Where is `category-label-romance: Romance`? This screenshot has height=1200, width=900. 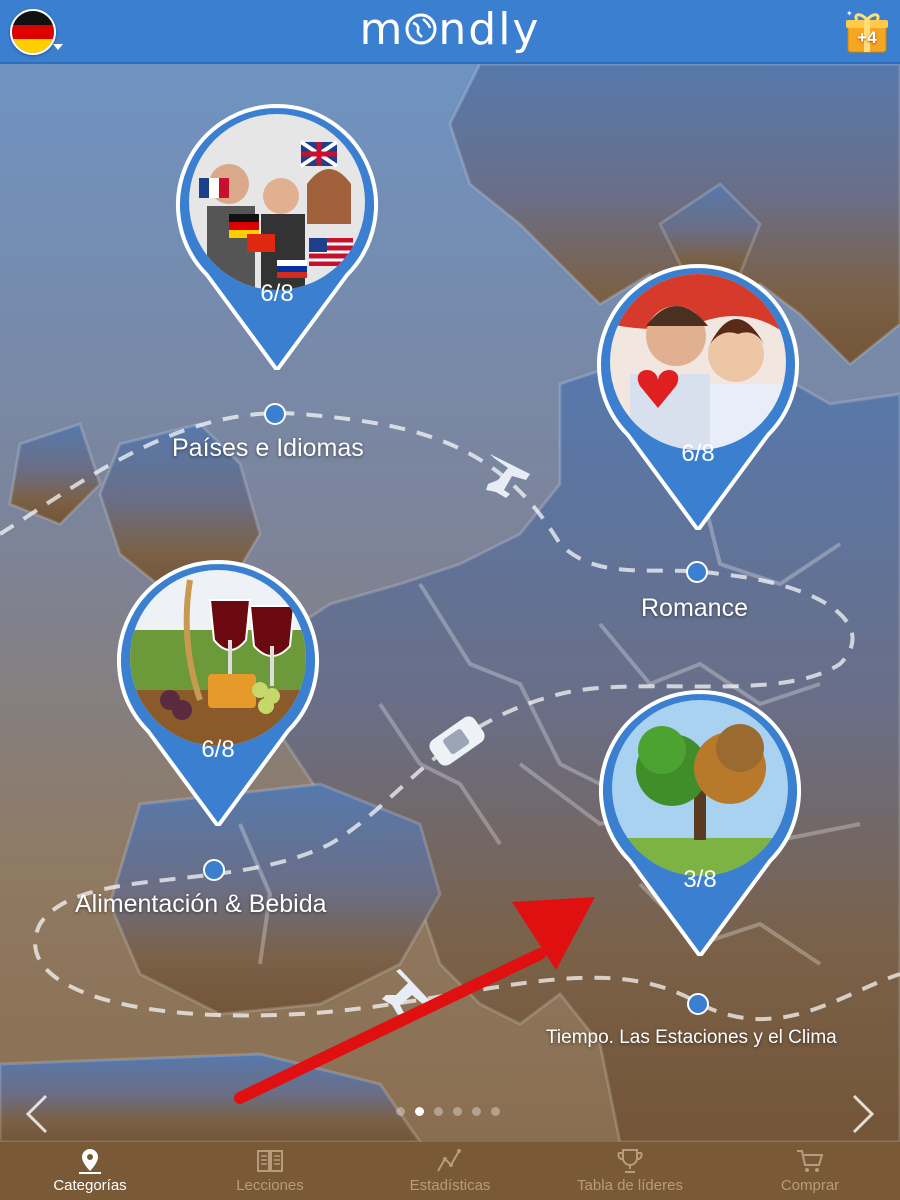
category-label-romance: Romance is located at coordinates (694, 608).